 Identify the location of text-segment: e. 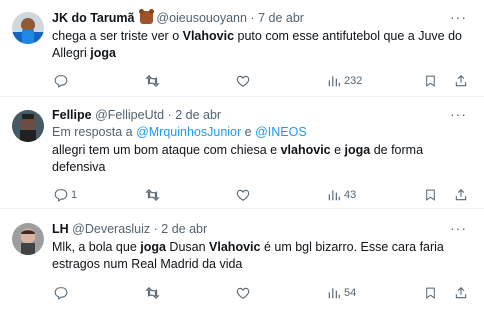
(337, 150).